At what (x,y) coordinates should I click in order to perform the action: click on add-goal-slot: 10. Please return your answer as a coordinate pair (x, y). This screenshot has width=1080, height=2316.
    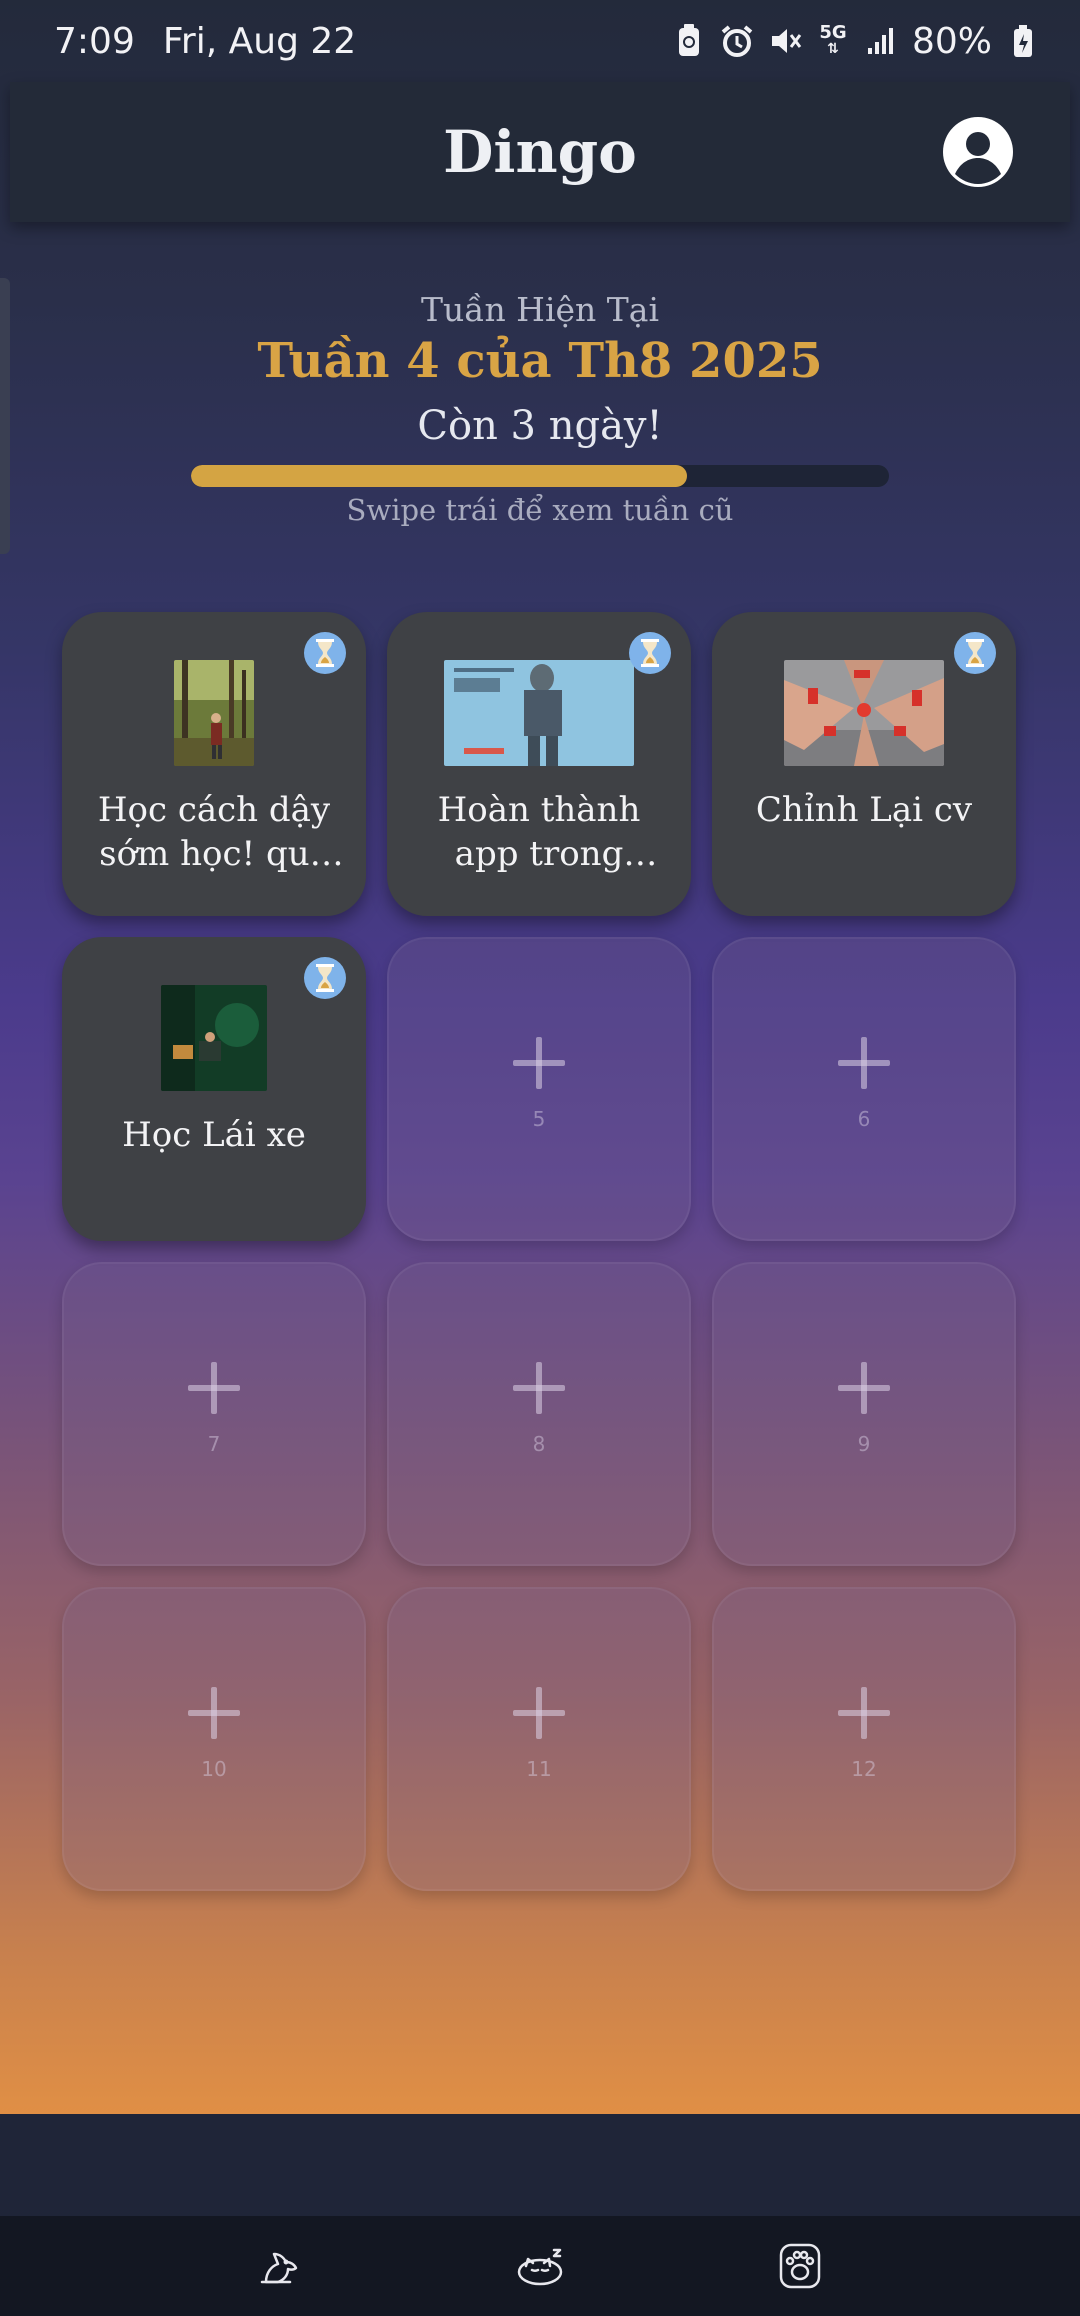
    Looking at the image, I should click on (214, 1739).